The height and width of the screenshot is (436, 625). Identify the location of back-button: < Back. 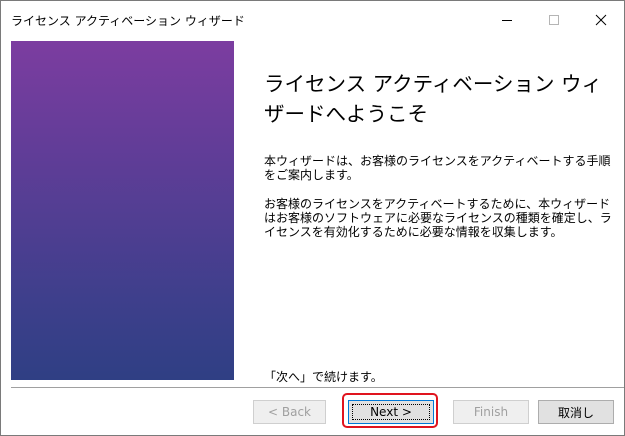
(289, 412).